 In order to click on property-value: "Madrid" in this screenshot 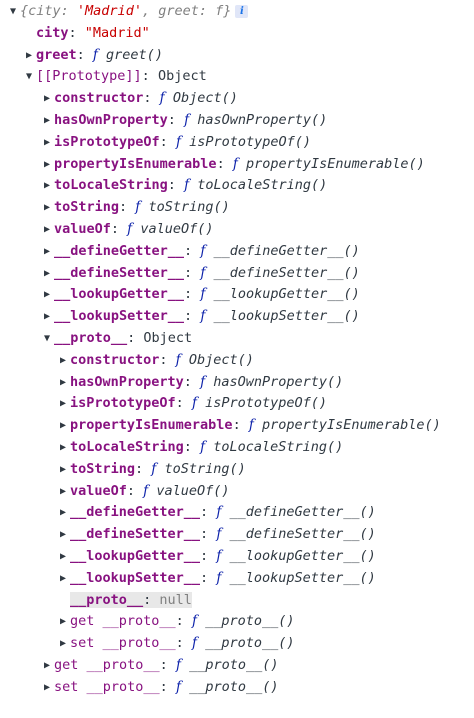, I will do `click(117, 32)`.